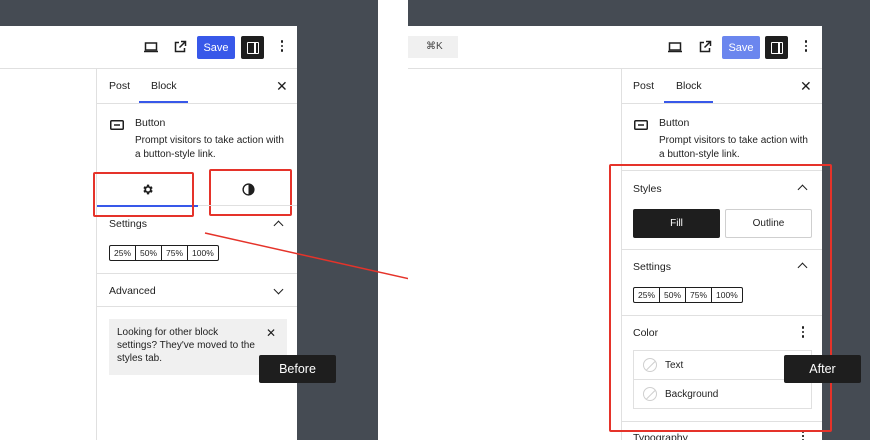 This screenshot has width=870, height=440. Describe the element at coordinates (434, 46) in the screenshot. I see `command-shortcut: ⌘K` at that location.